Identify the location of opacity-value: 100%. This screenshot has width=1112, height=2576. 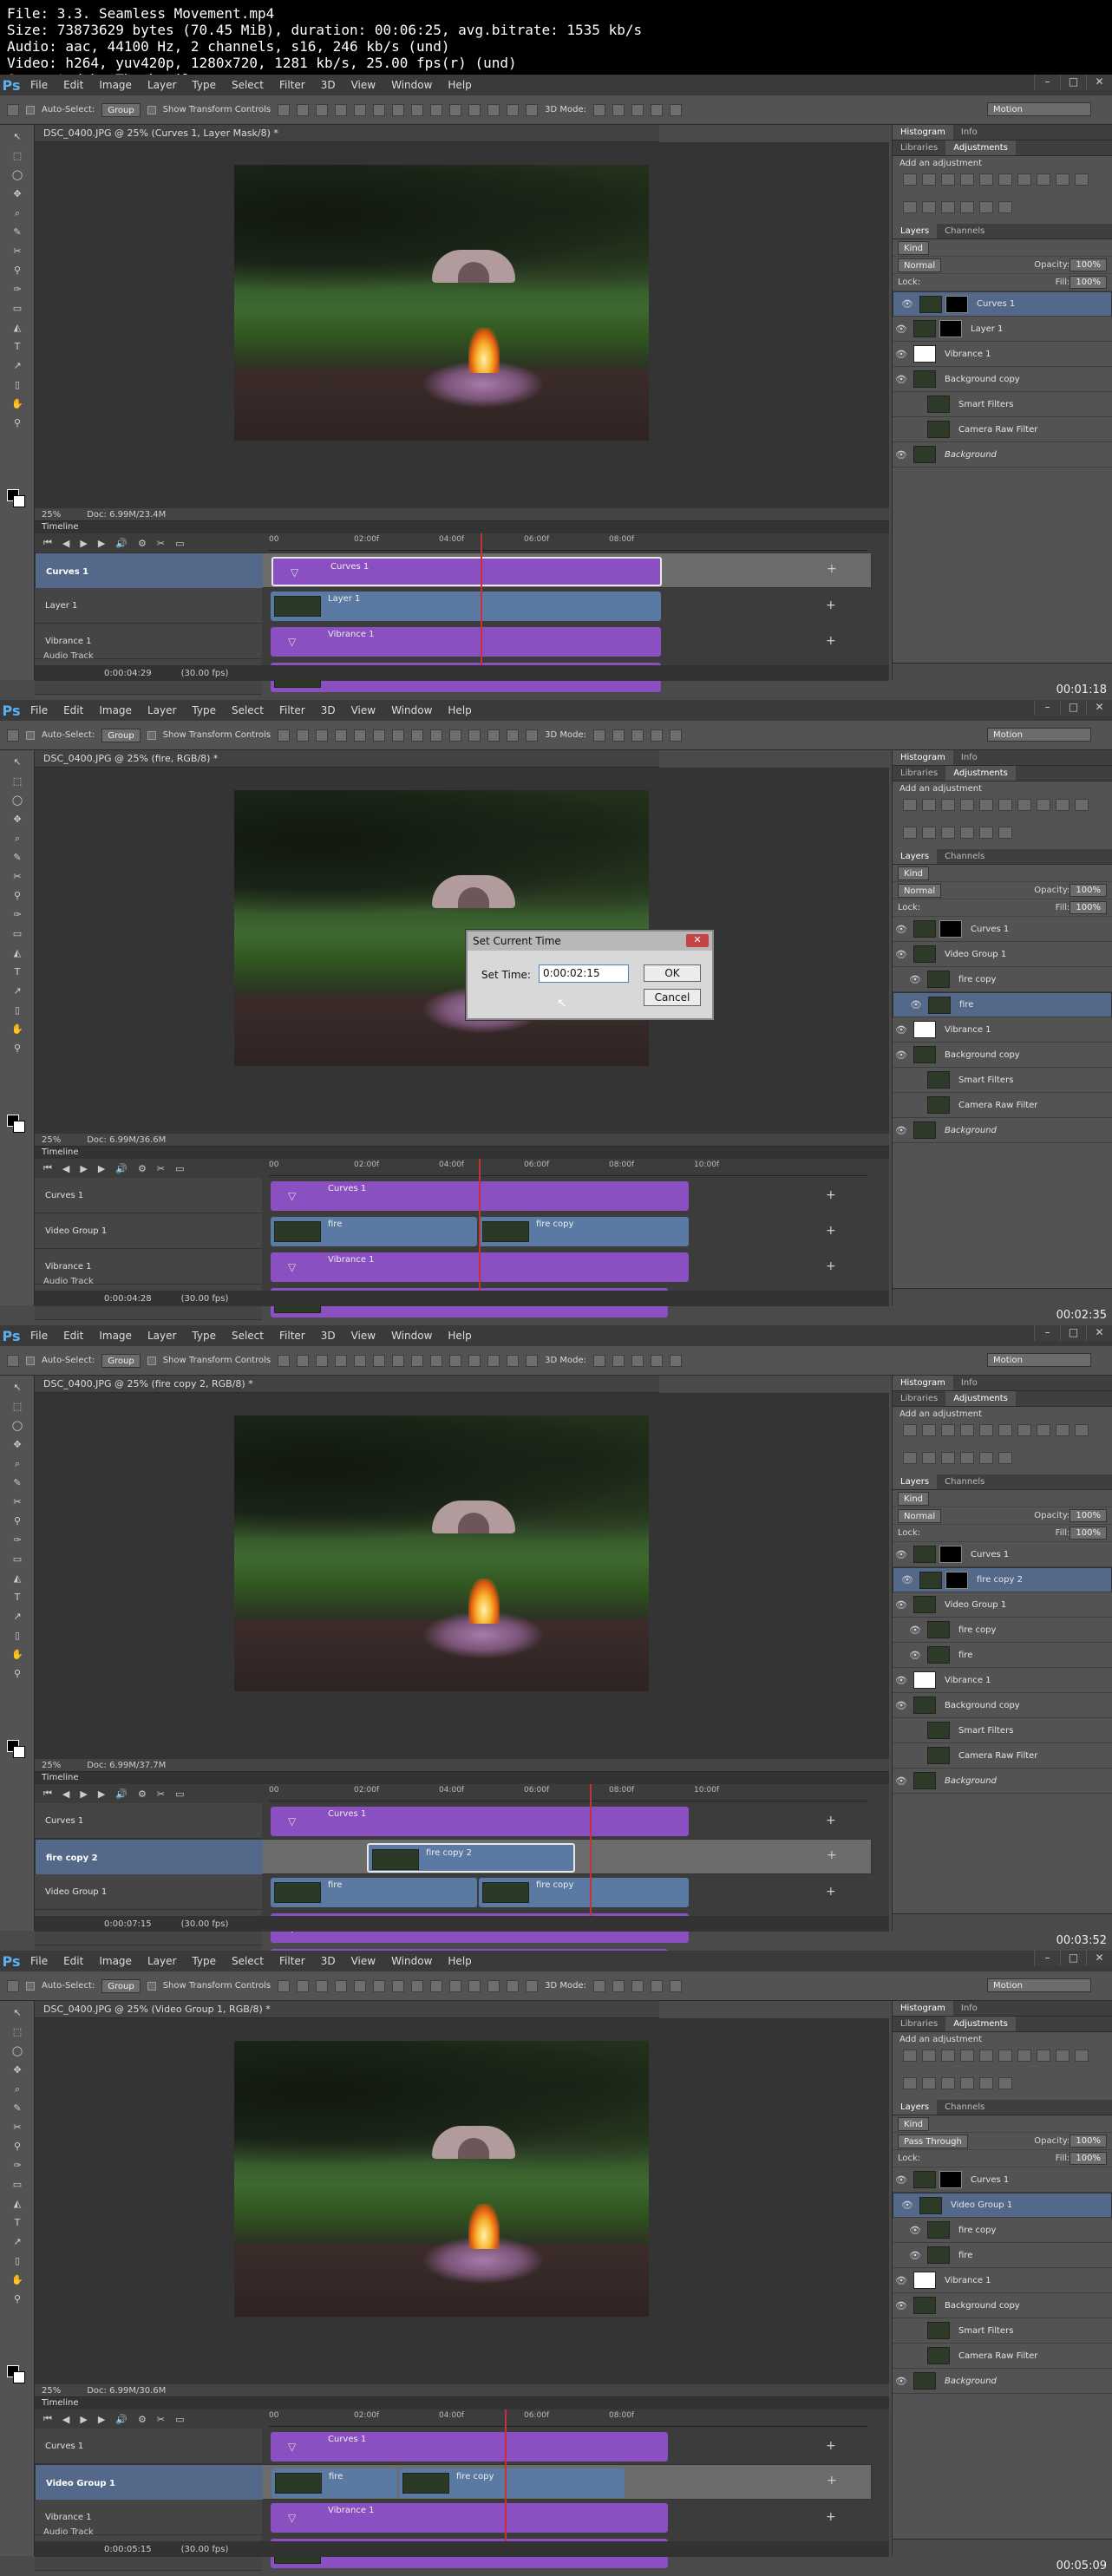
(1088, 1515).